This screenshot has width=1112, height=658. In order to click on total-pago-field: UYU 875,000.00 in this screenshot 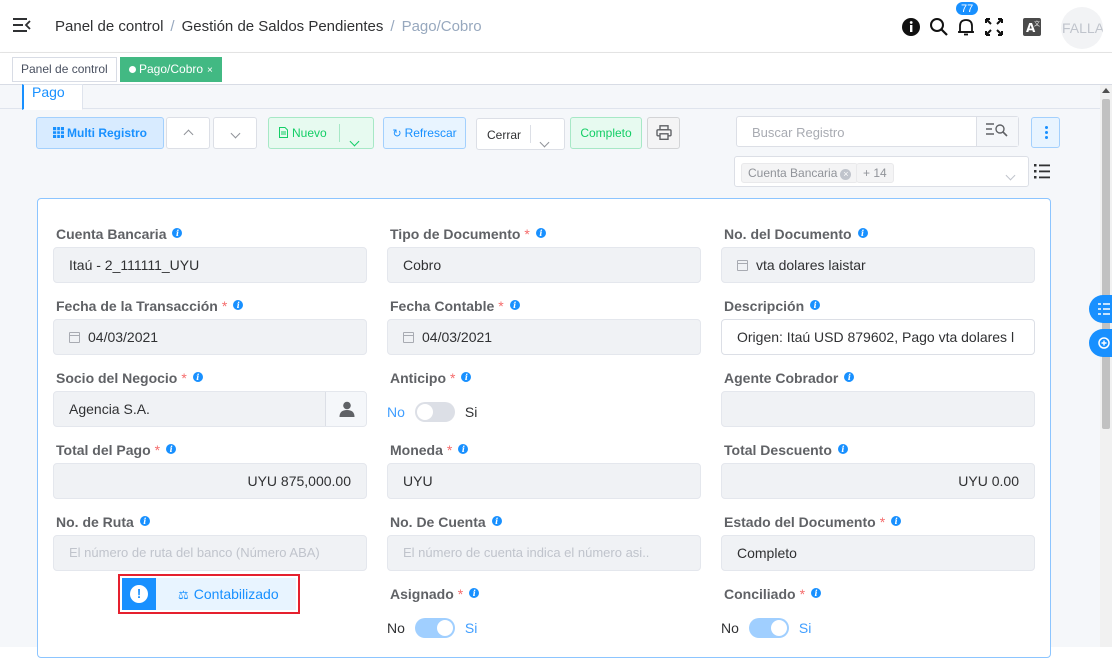, I will do `click(210, 481)`.